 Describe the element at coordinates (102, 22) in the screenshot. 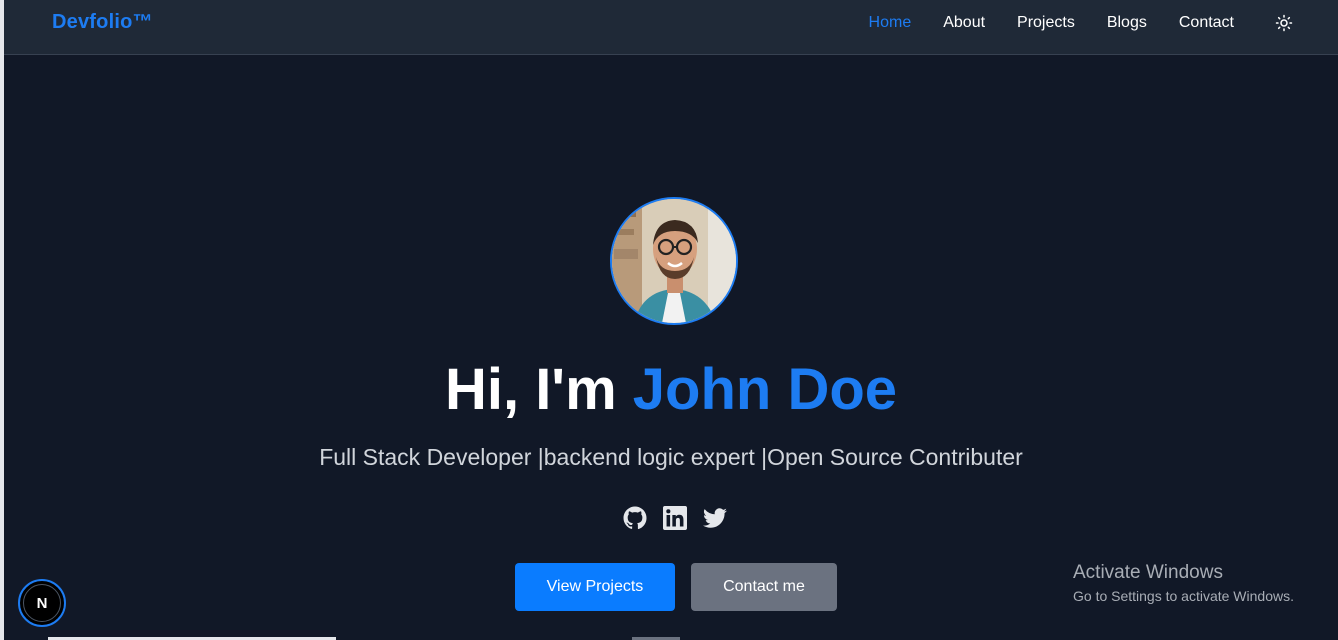

I see `brand-logo: Devfolio™` at that location.